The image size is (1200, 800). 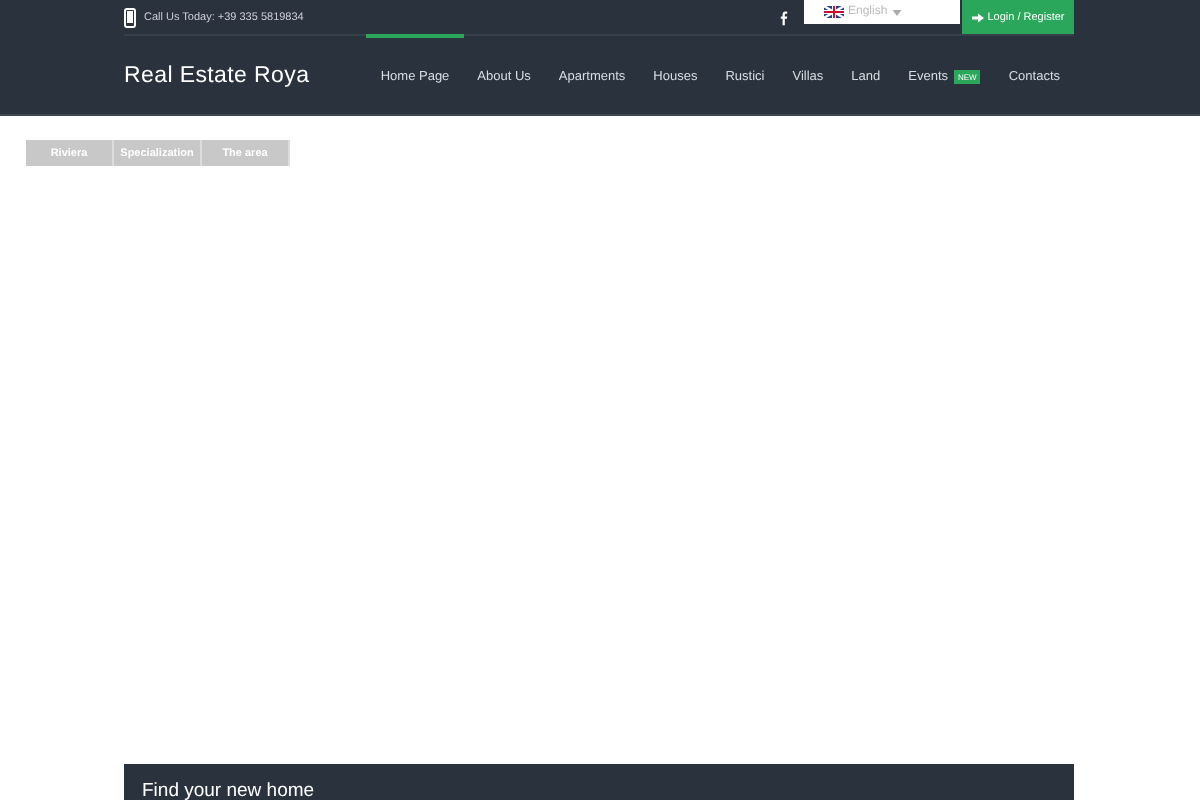 I want to click on panel-title: Find your new home, so click(x=228, y=790).